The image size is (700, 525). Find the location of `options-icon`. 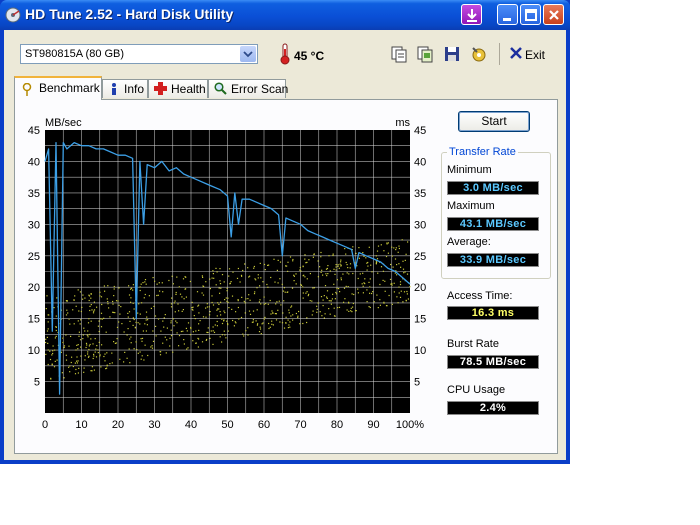

options-icon is located at coordinates (479, 54).